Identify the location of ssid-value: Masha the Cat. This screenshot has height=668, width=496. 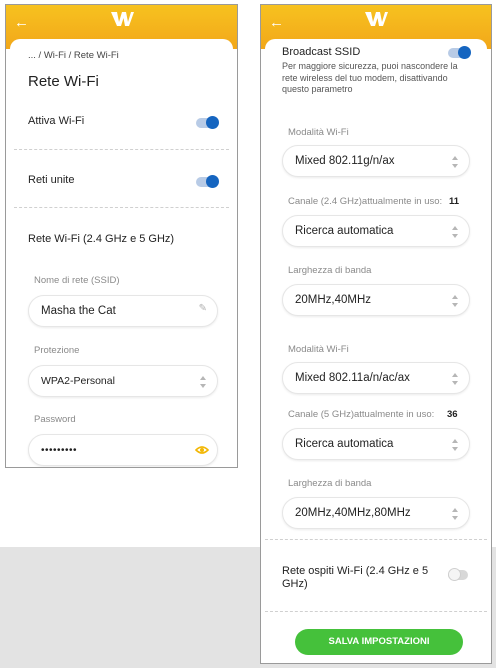
(78, 311).